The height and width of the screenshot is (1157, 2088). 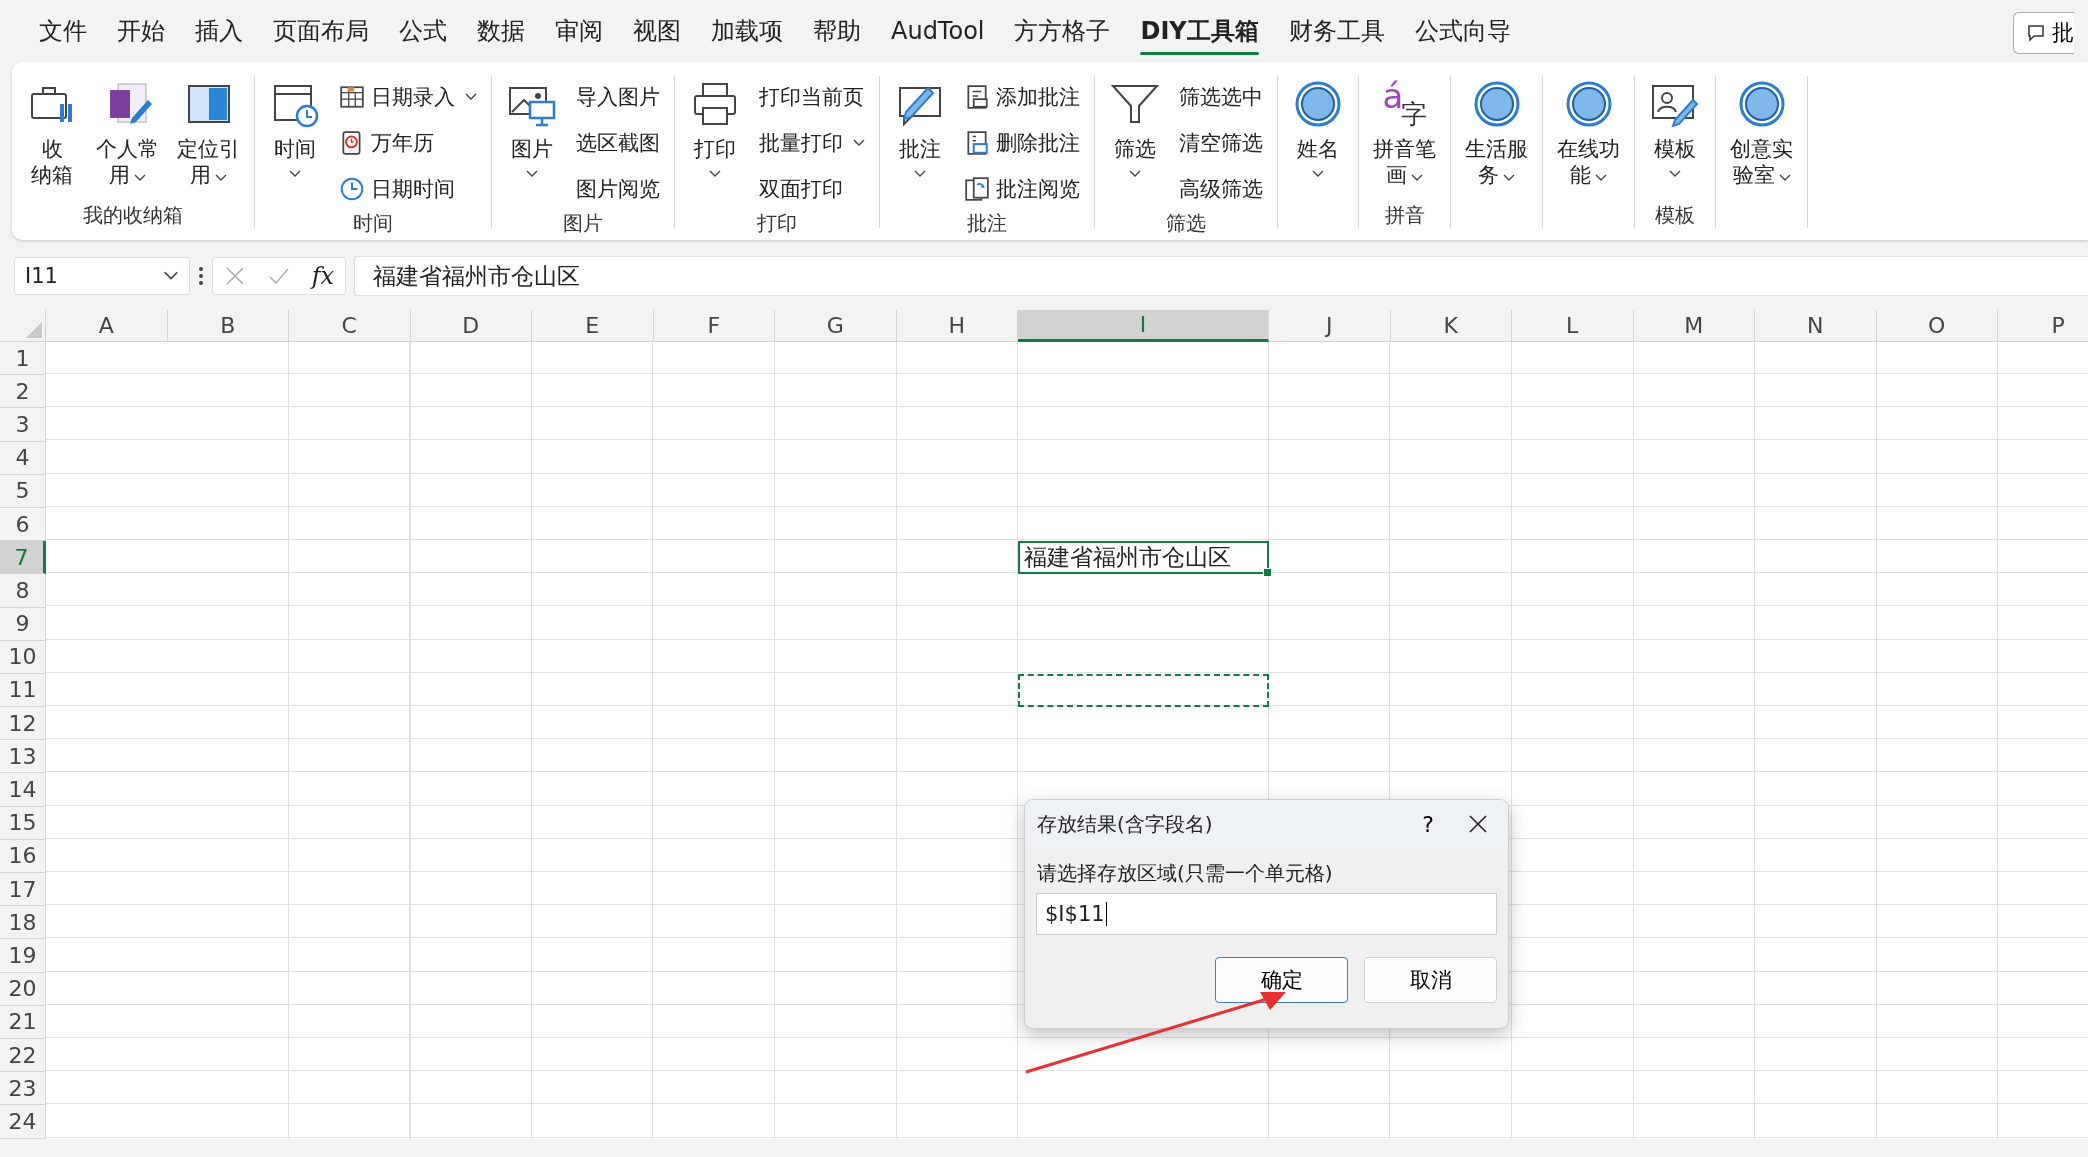 What do you see at coordinates (23, 458) in the screenshot?
I see `row-header: 4` at bounding box center [23, 458].